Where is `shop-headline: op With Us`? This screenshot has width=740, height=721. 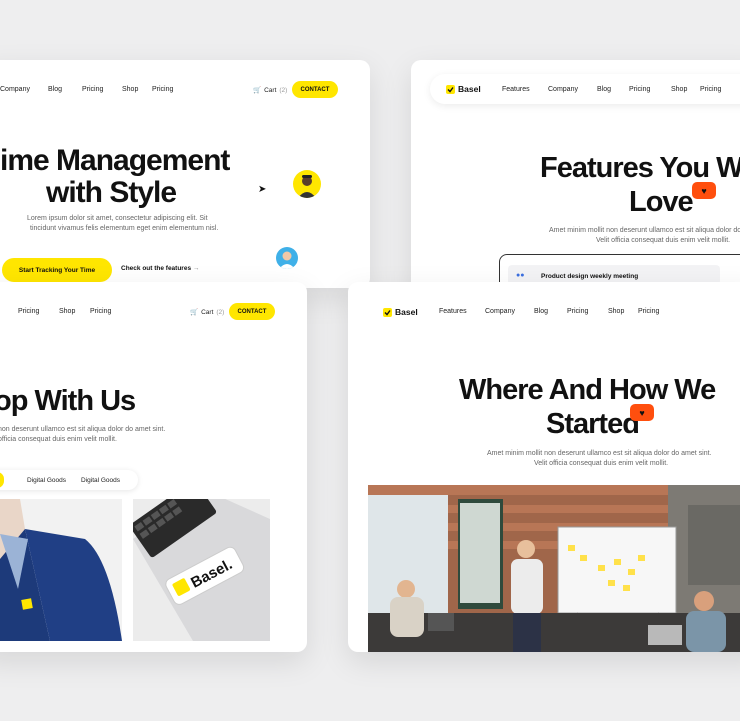
shop-headline: op With Us is located at coordinates (68, 401).